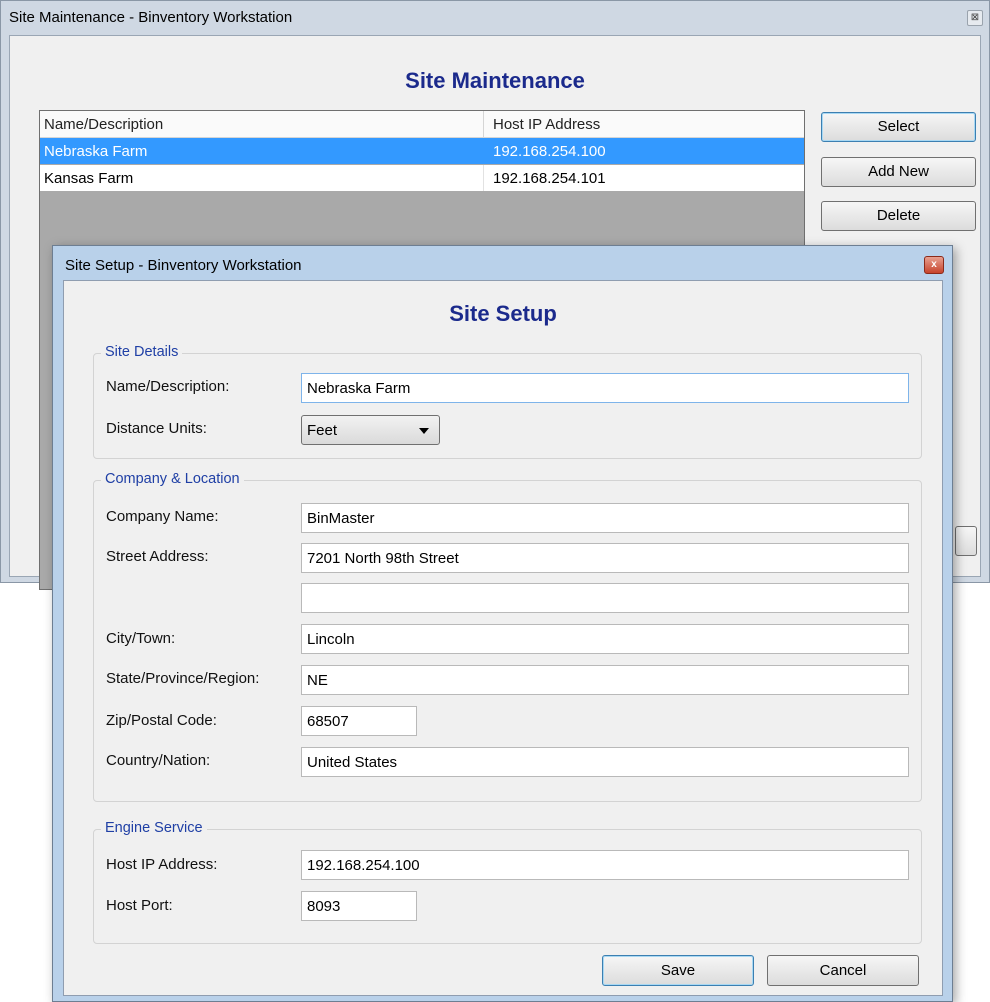 The image size is (990, 1002). Describe the element at coordinates (898, 216) in the screenshot. I see `delete-button: Delete` at that location.